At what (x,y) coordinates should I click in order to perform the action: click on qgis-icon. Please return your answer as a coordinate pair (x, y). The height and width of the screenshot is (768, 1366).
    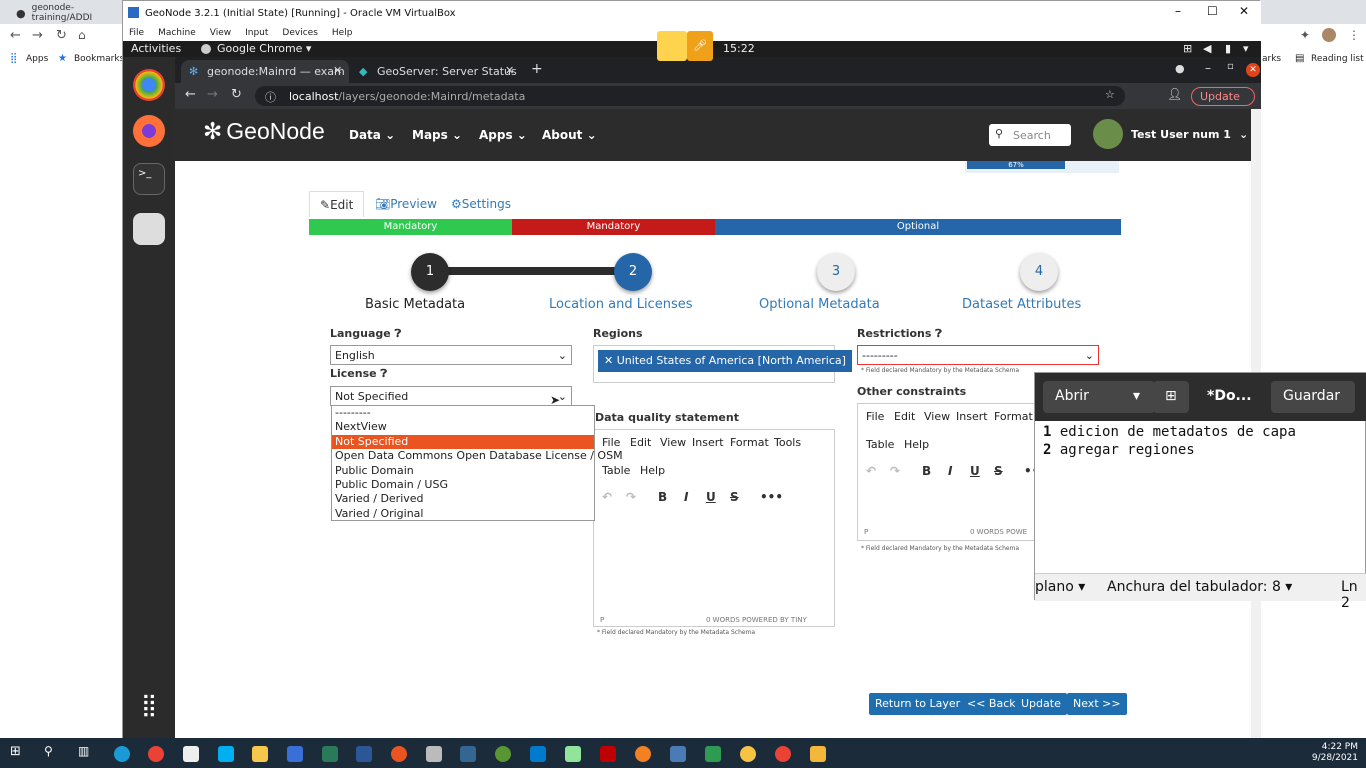
    Looking at the image, I should click on (503, 754).